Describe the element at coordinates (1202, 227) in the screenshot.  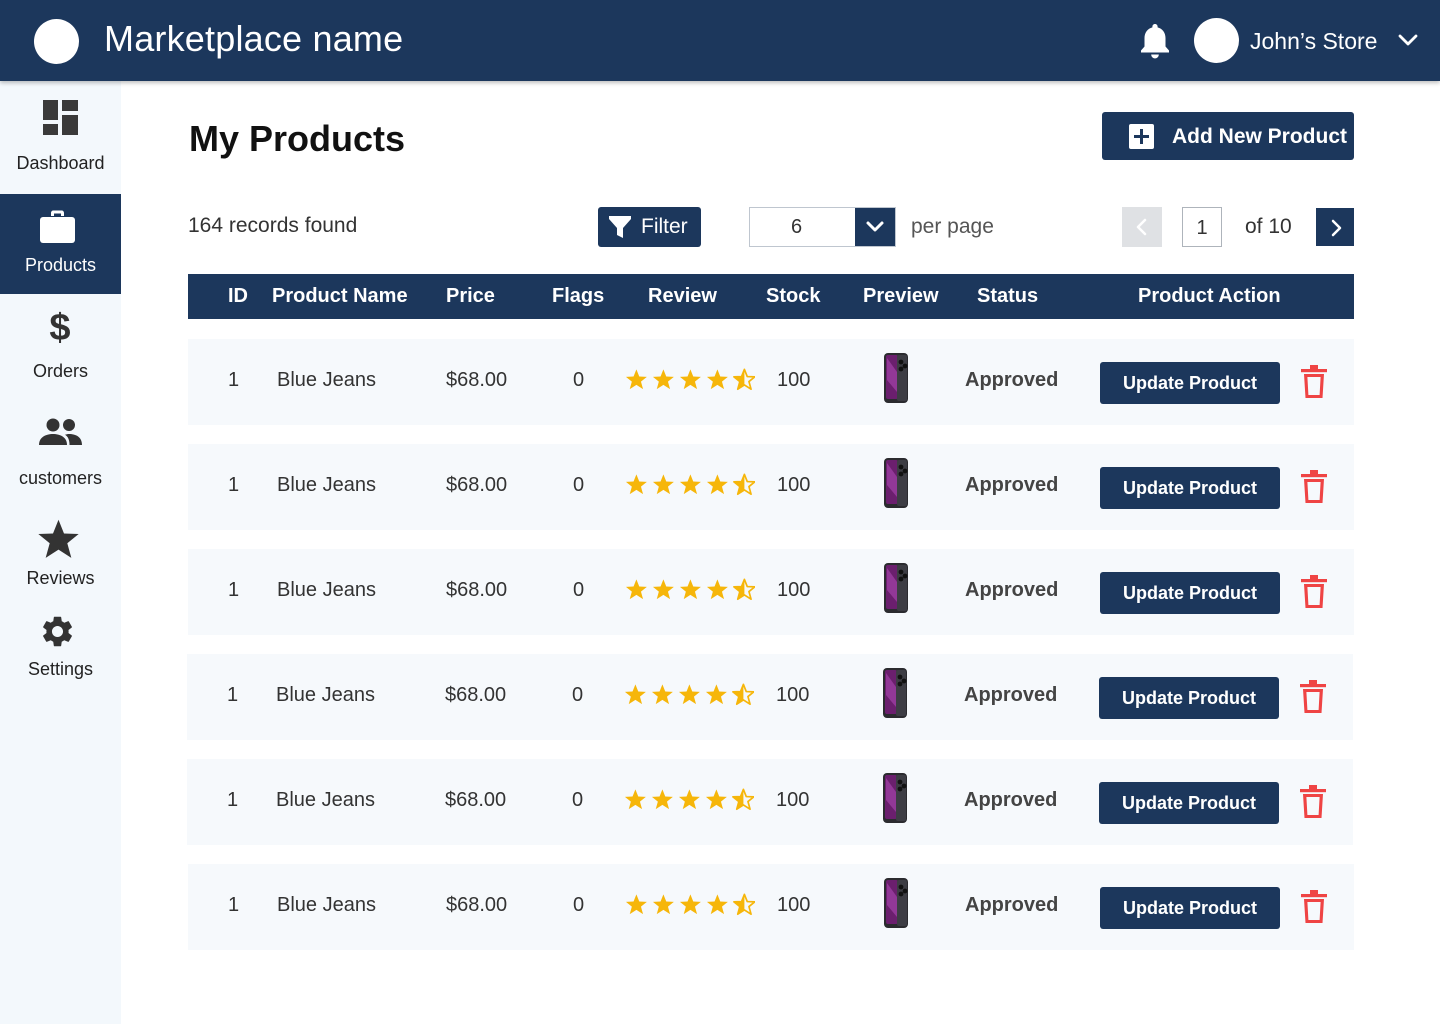
I see `page-number-input: 1` at that location.